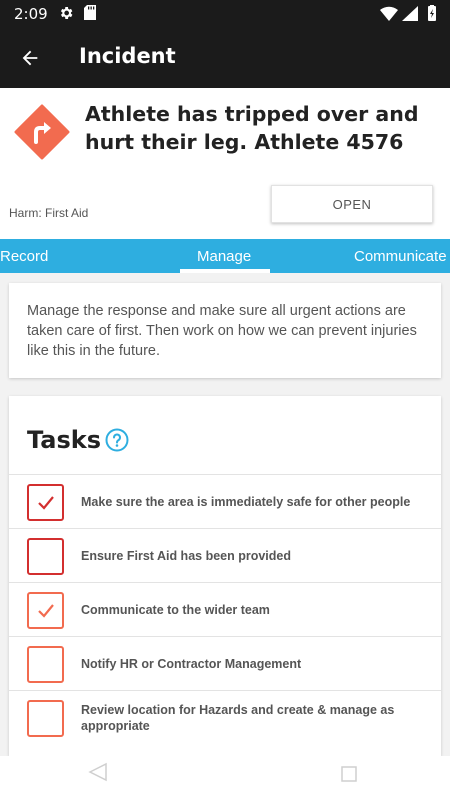 Image resolution: width=450 pixels, height=800 pixels. What do you see at coordinates (49, 213) in the screenshot?
I see `harm-level: Harm: First Aid` at bounding box center [49, 213].